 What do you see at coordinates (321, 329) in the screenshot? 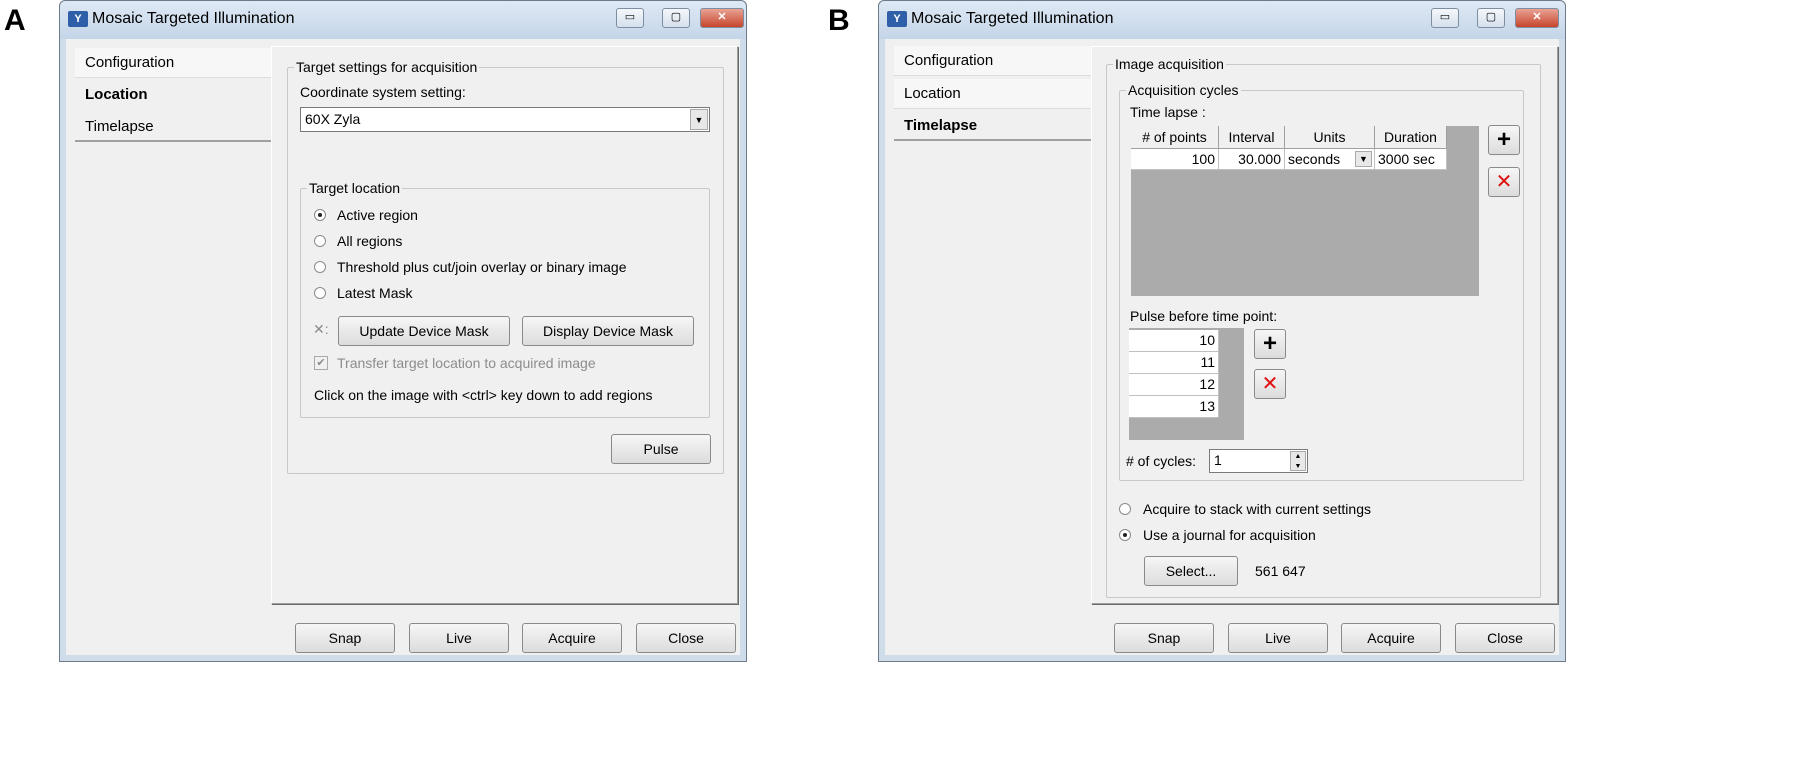
I see `x-icon: ✕:` at bounding box center [321, 329].